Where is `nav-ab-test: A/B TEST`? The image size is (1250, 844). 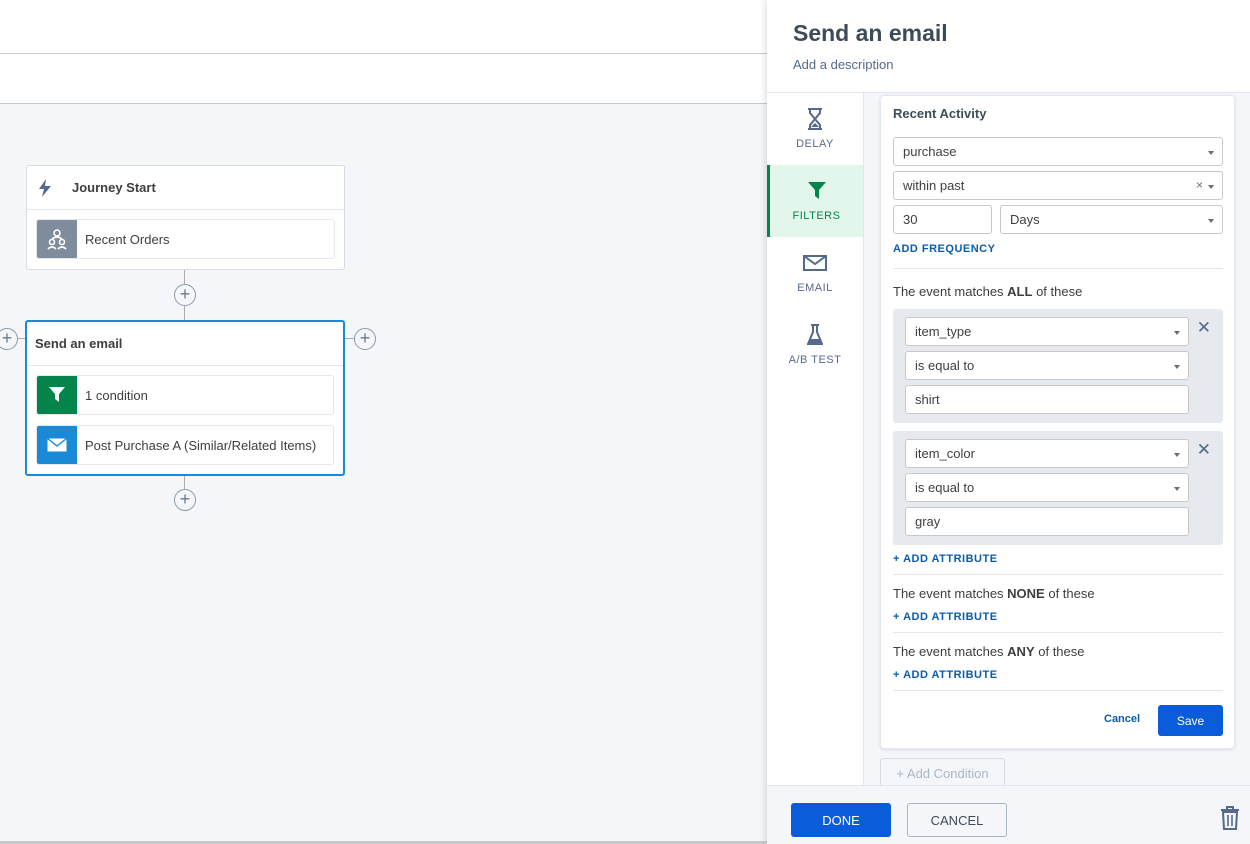 nav-ab-test: A/B TEST is located at coordinates (815, 345).